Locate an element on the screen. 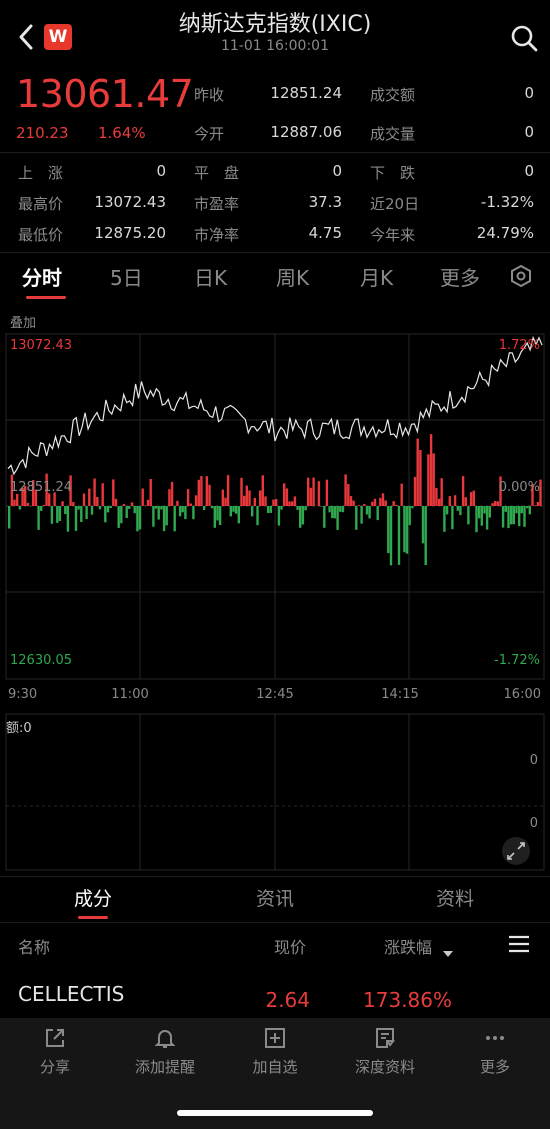 This screenshot has height=1129, width=550. add-watchlist-button: 加自选 is located at coordinates (275, 1051).